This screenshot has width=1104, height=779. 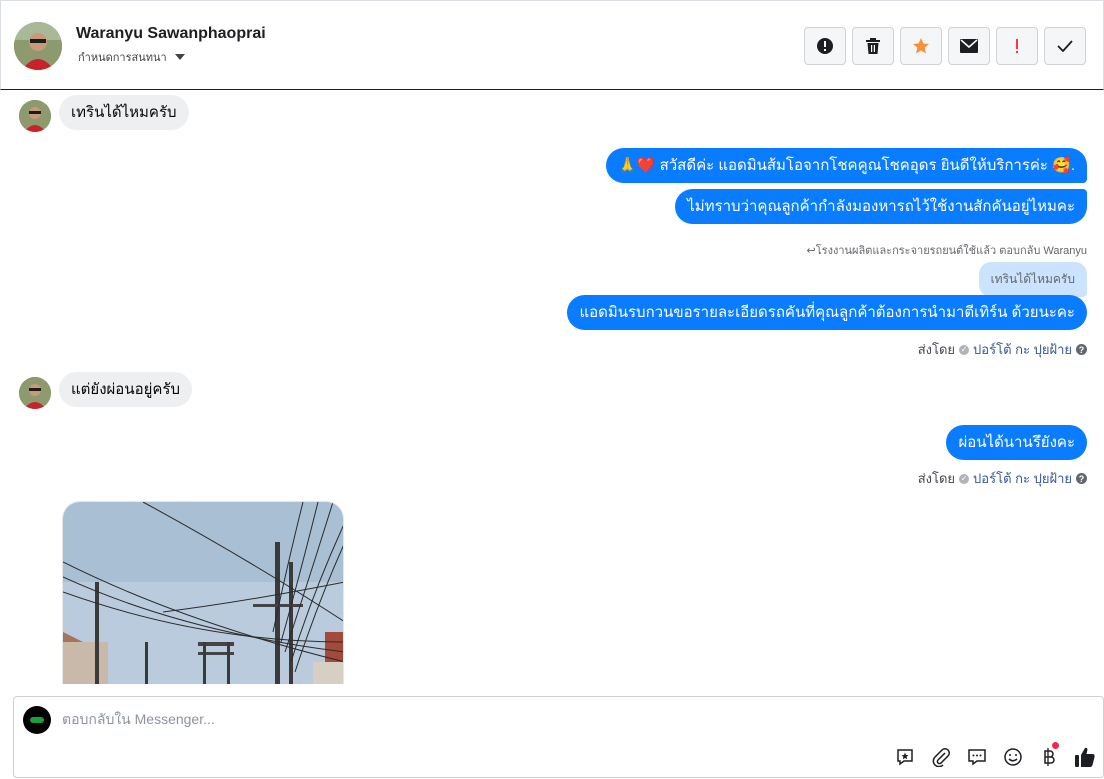 What do you see at coordinates (945, 46) in the screenshot?
I see `header-actions` at bounding box center [945, 46].